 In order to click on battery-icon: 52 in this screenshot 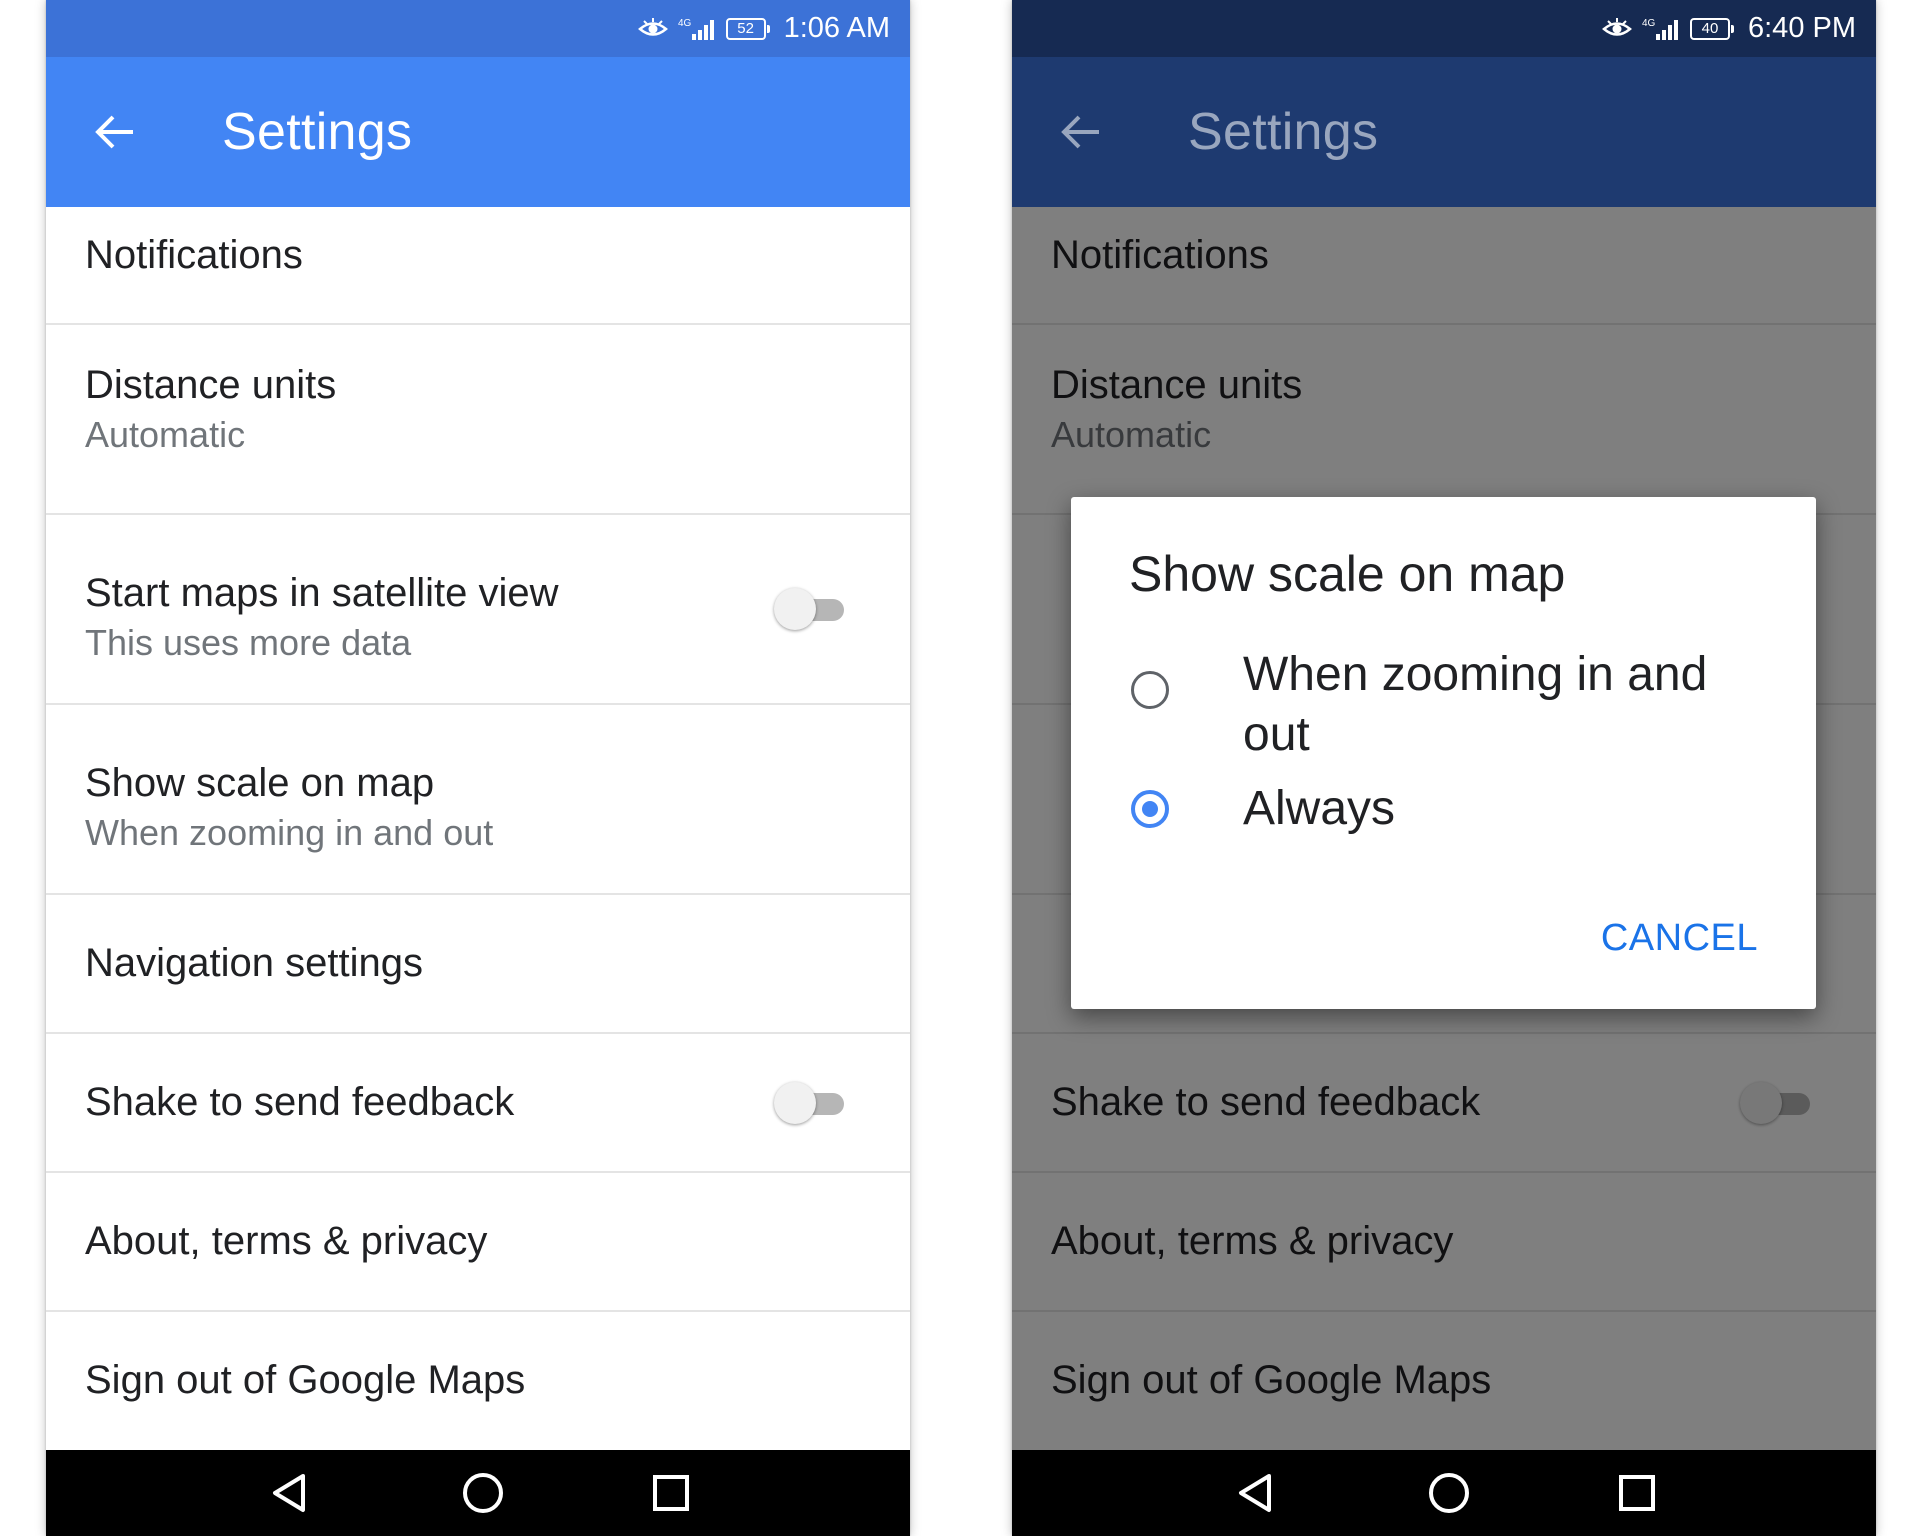, I will do `click(747, 28)`.